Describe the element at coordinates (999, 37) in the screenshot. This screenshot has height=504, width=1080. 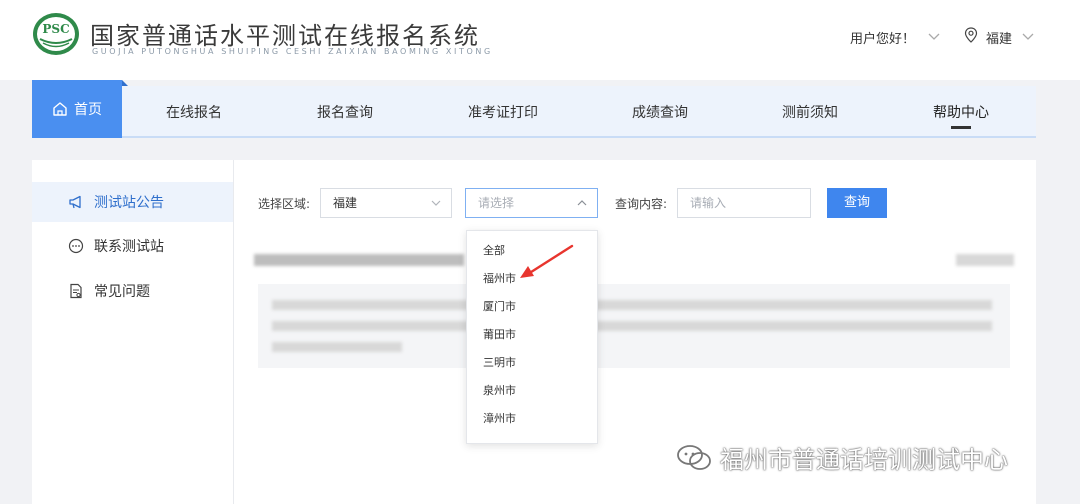
I see `region-selector: 福建` at that location.